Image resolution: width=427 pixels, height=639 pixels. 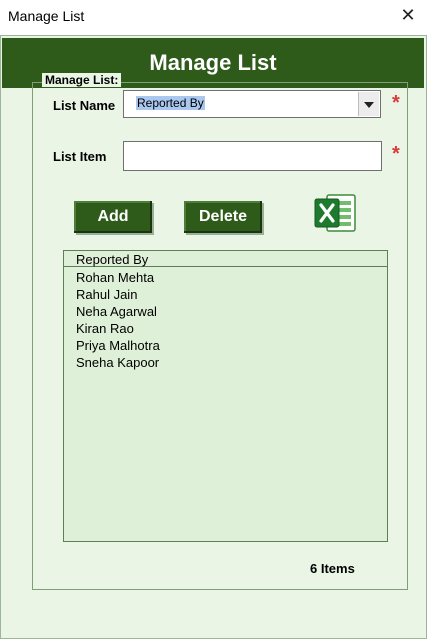 What do you see at coordinates (82, 80) in the screenshot?
I see `group-label: Manage List:` at bounding box center [82, 80].